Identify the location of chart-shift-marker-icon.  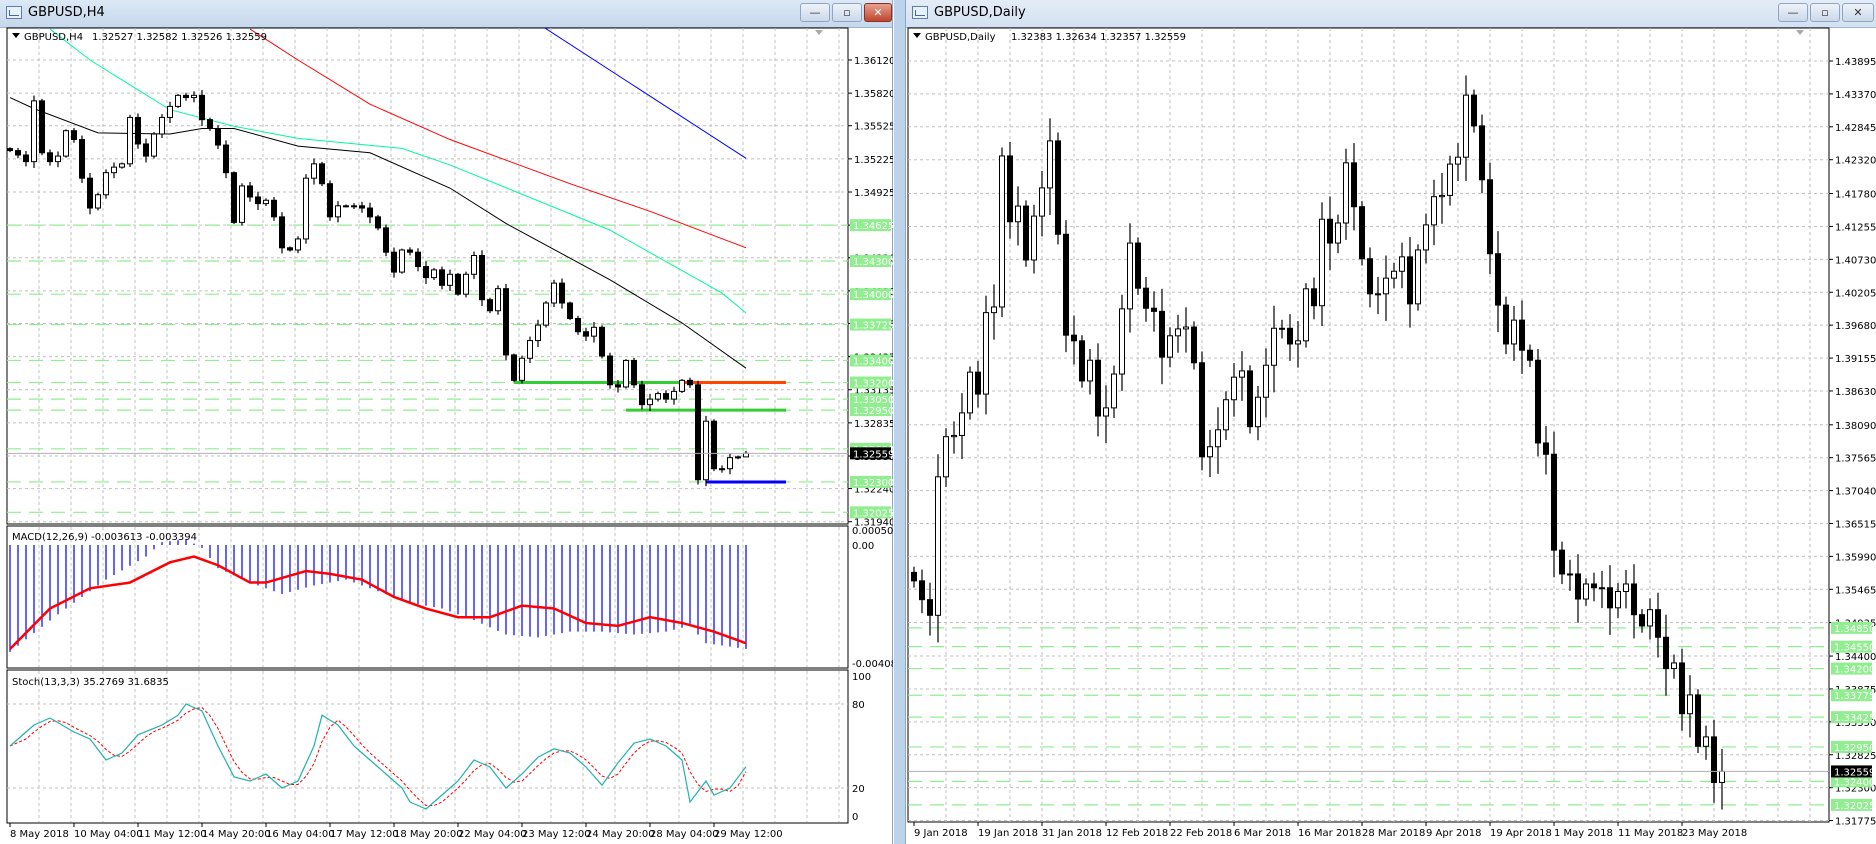
(819, 32).